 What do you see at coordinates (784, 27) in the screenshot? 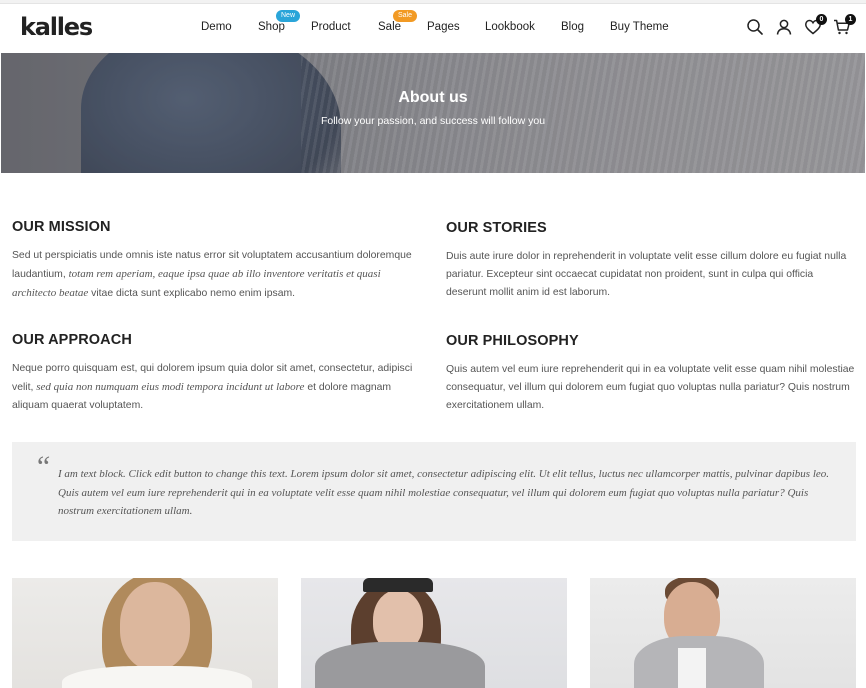
I see `user-icon` at bounding box center [784, 27].